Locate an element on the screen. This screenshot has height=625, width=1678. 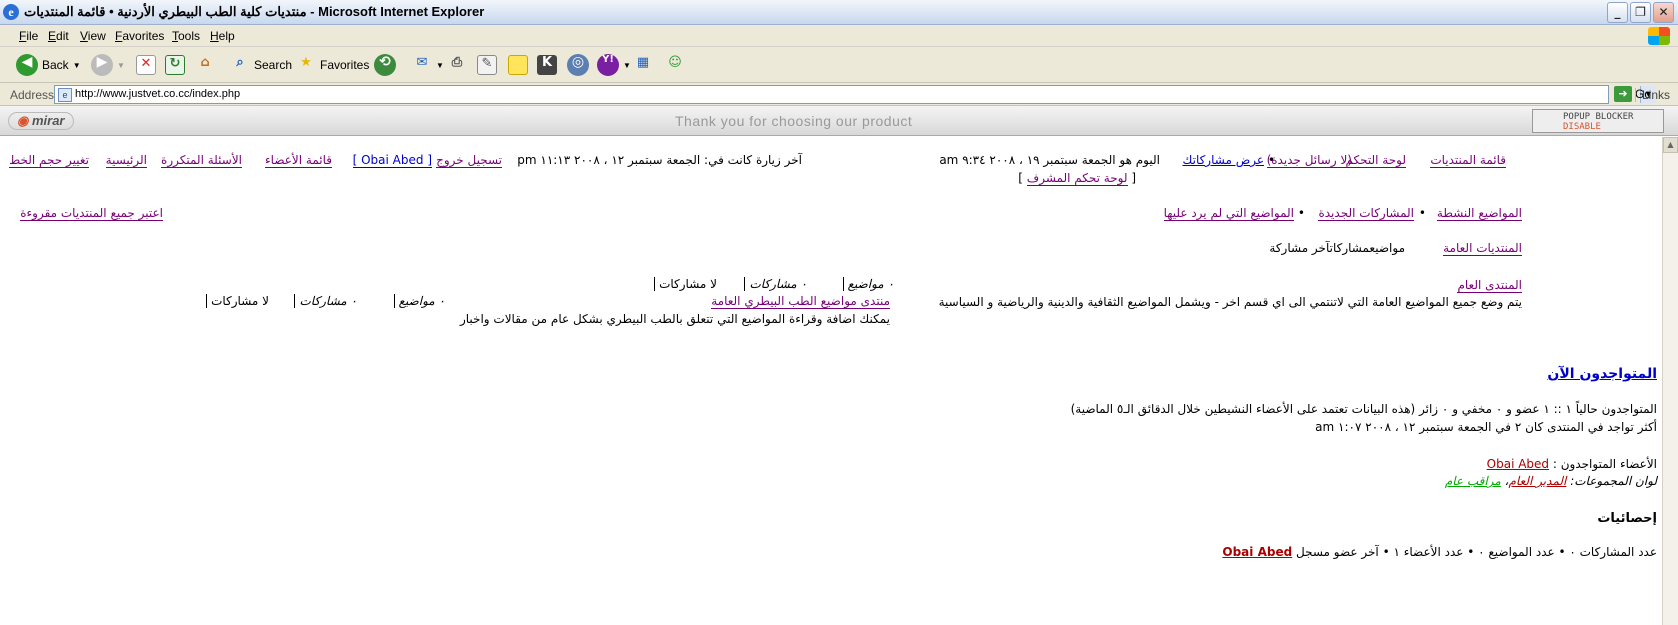
mail-button: ✉ ▼ is located at coordinates (428, 65).